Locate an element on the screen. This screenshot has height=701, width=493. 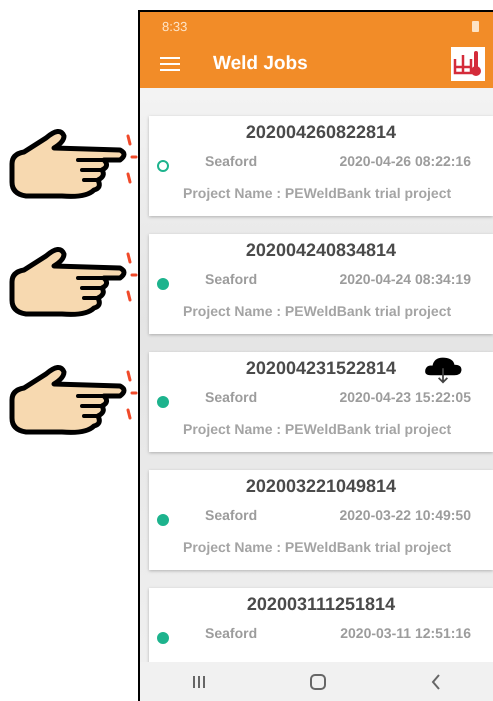
job-card: 202004260822814 Seaford 2020-04-26 08:22:16 Project Name : PEWeldBank trial project is located at coordinates (321, 166).